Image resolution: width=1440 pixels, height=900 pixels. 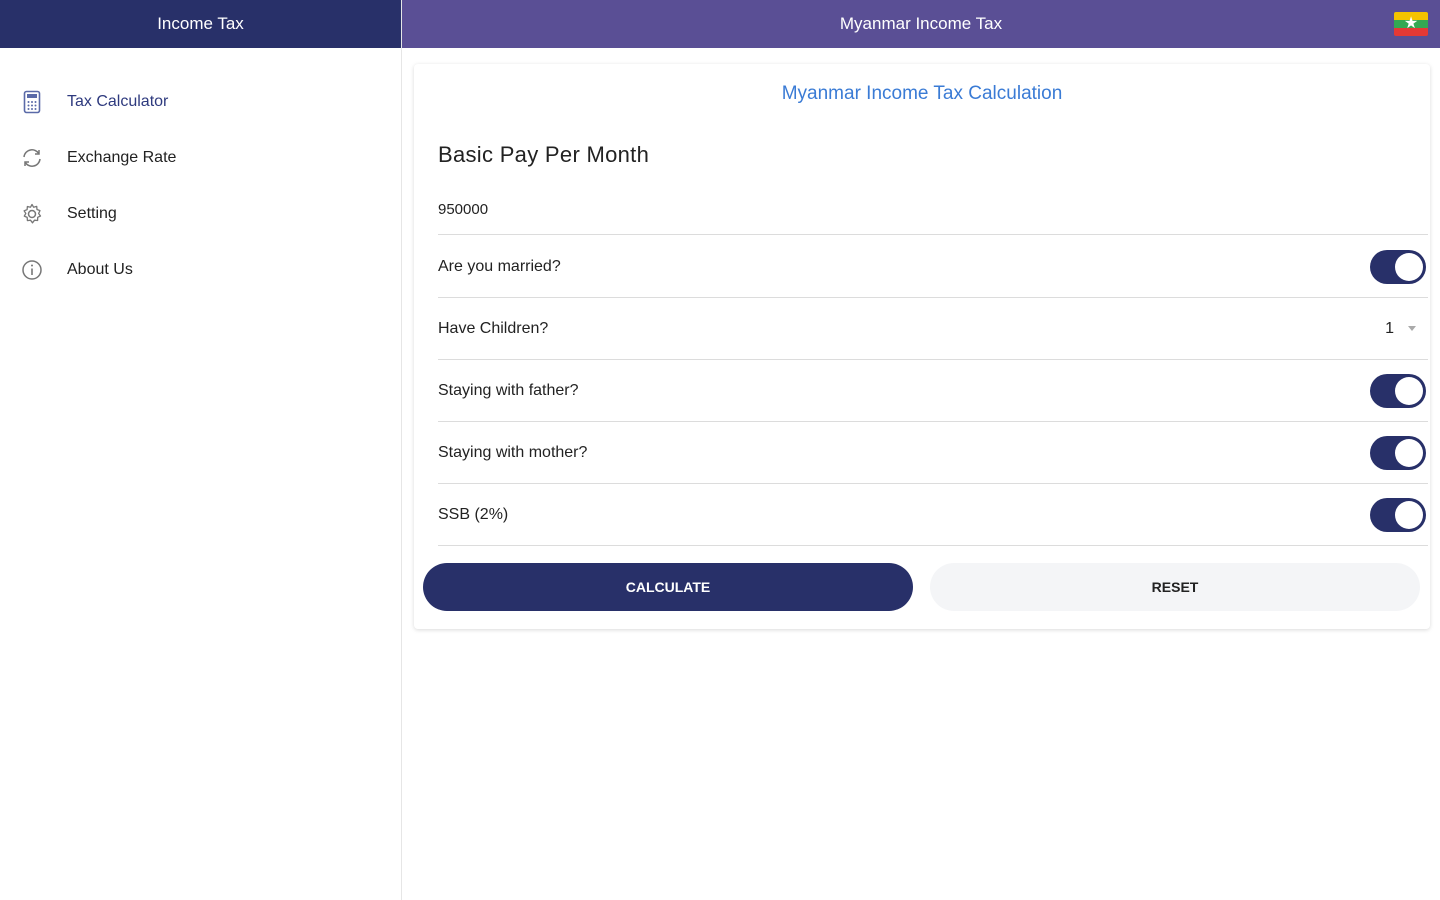 What do you see at coordinates (473, 514) in the screenshot?
I see `ssb-label: SSB (2%)` at bounding box center [473, 514].